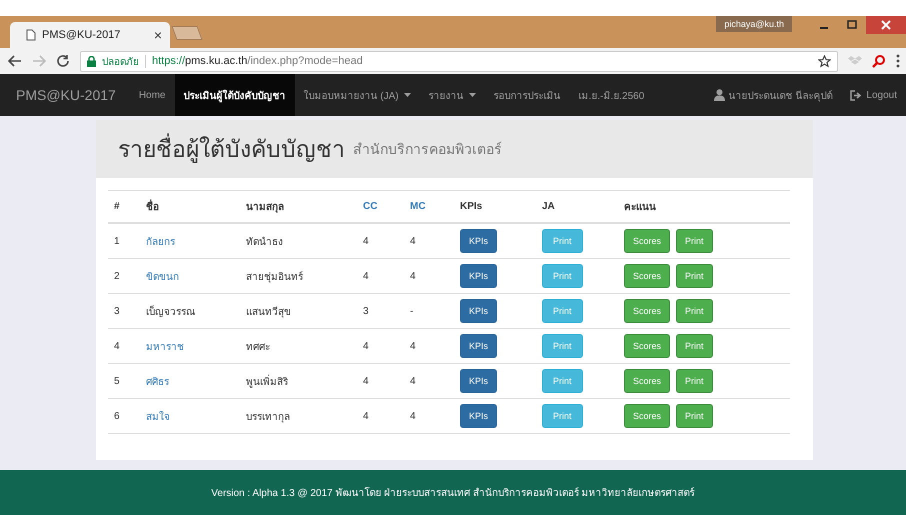 This screenshot has width=906, height=515. Describe the element at coordinates (577, 206) in the screenshot. I see `column-header: JA` at that location.